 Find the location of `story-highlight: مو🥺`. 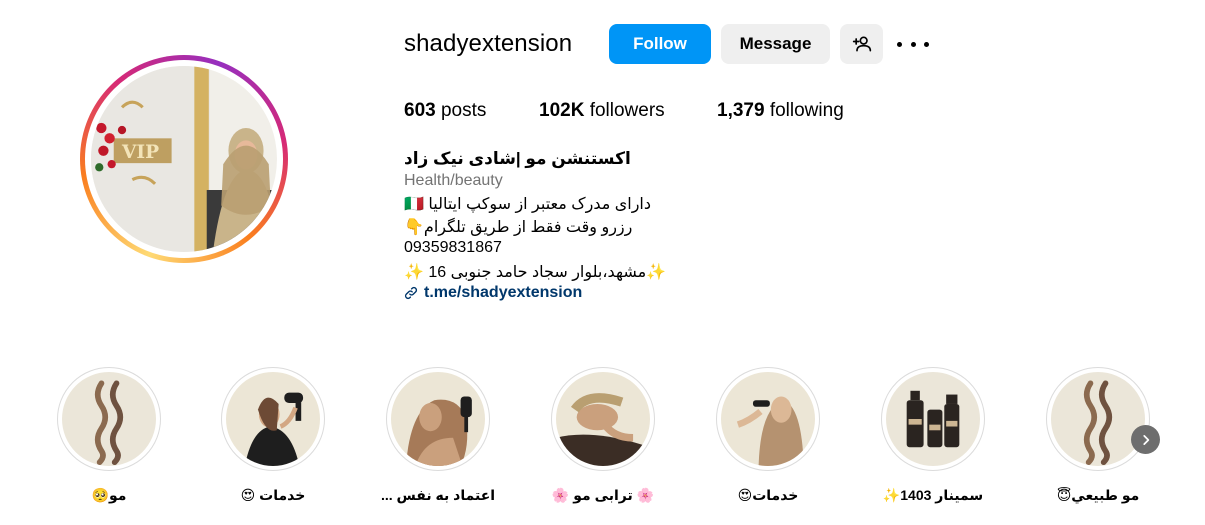

story-highlight: مو🥺 is located at coordinates (109, 435).